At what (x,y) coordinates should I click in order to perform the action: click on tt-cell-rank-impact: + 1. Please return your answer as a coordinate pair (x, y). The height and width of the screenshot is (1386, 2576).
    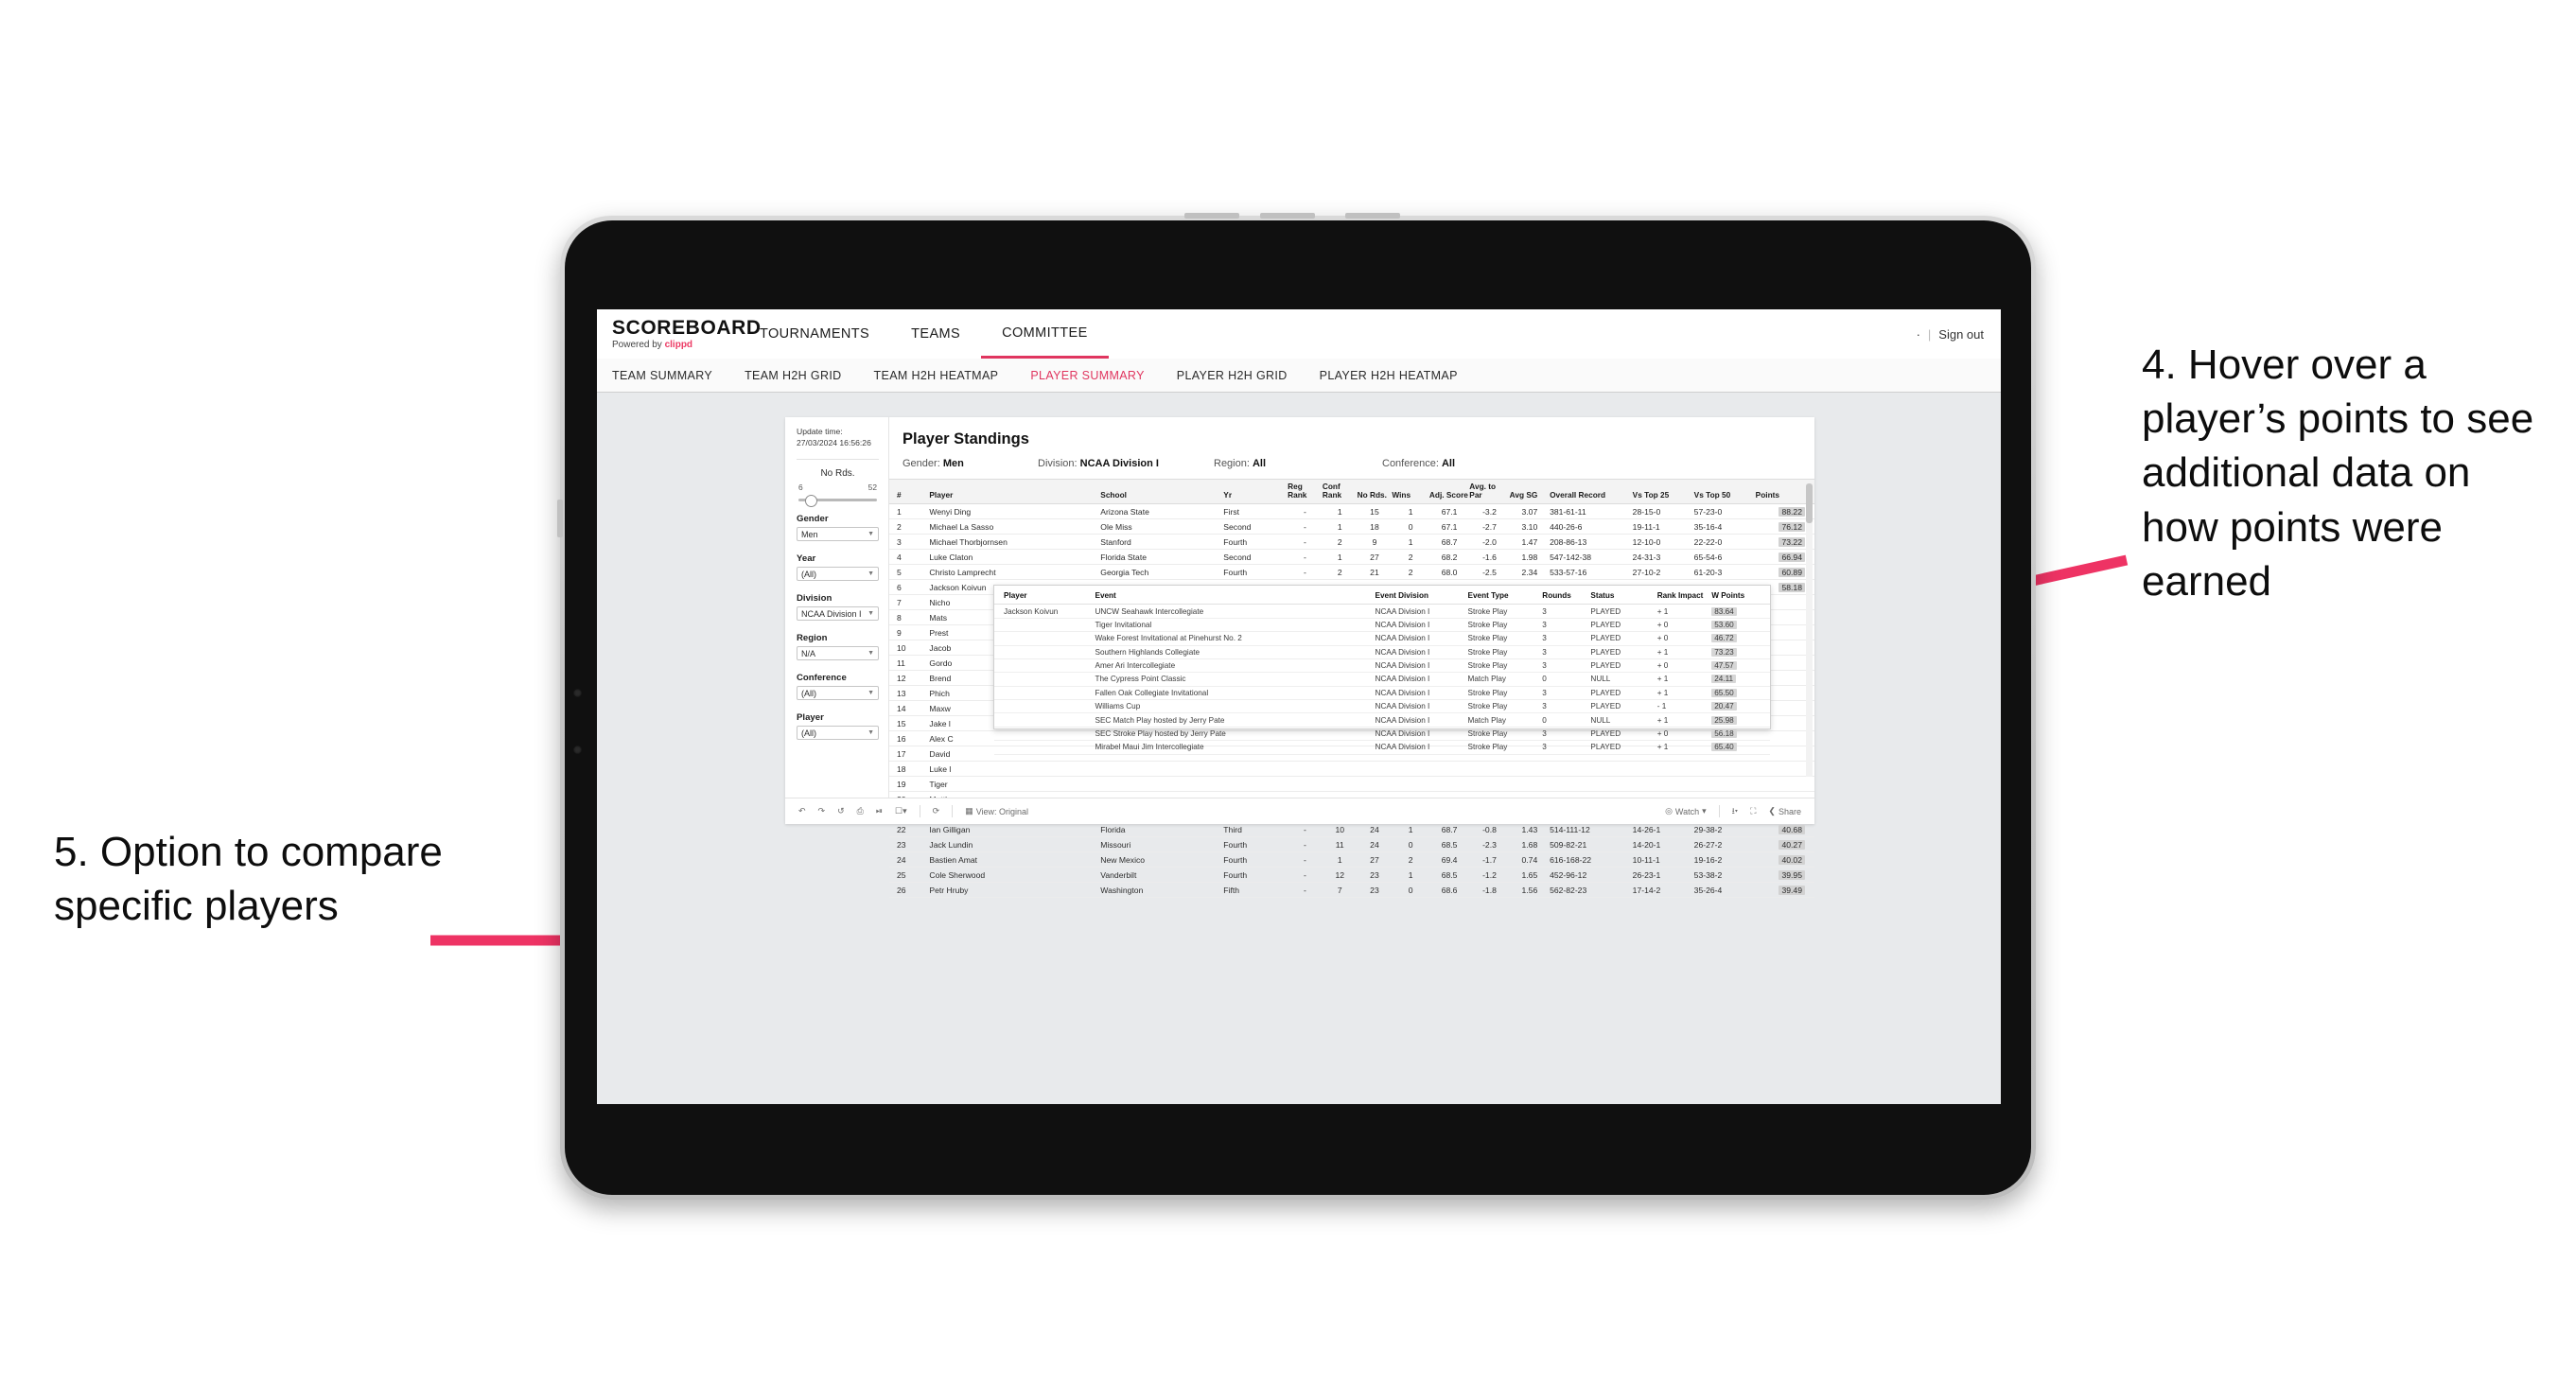
    Looking at the image, I should click on (1684, 652).